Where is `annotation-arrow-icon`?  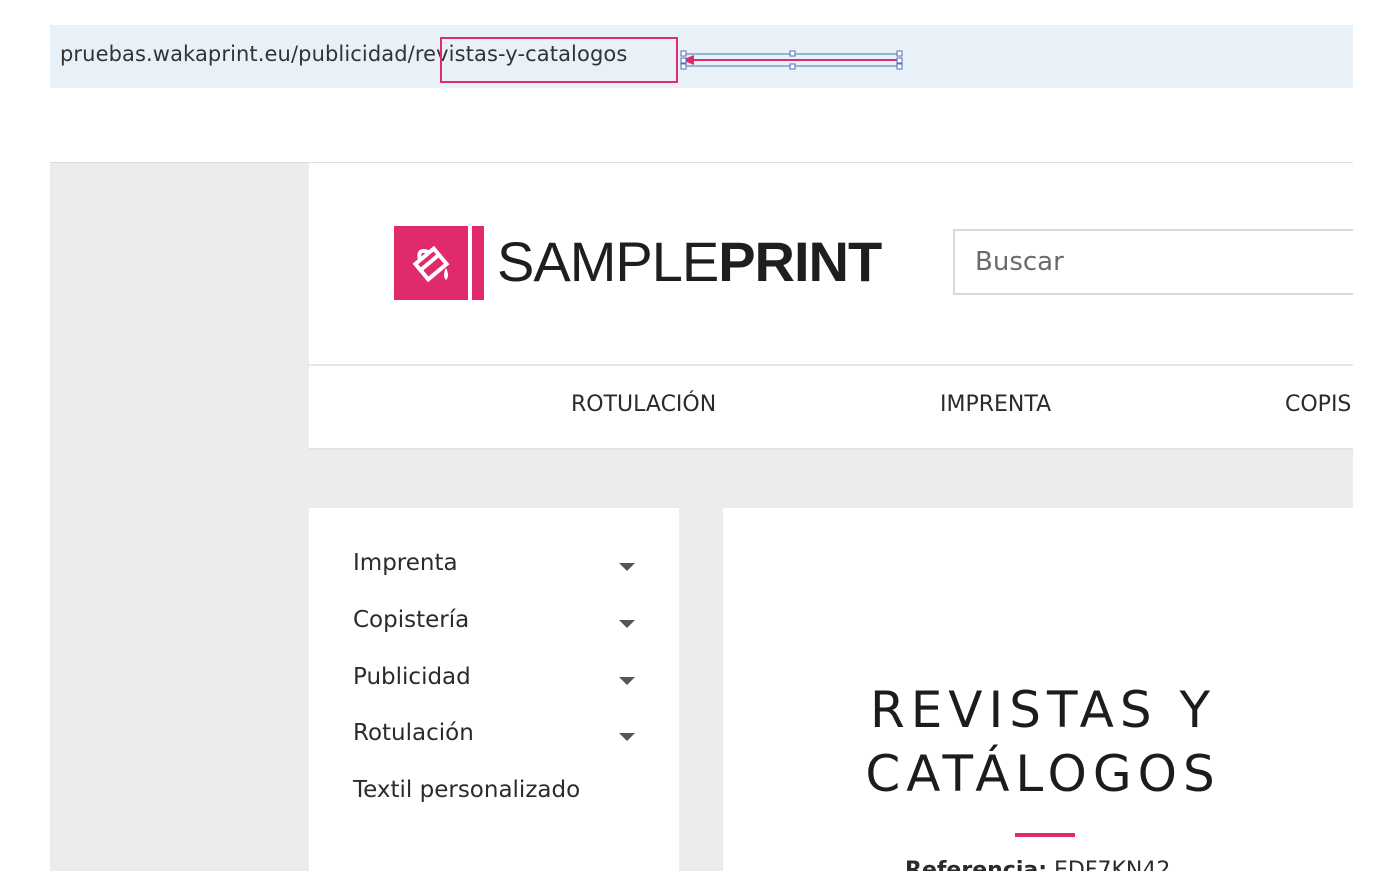 annotation-arrow-icon is located at coordinates (791, 60).